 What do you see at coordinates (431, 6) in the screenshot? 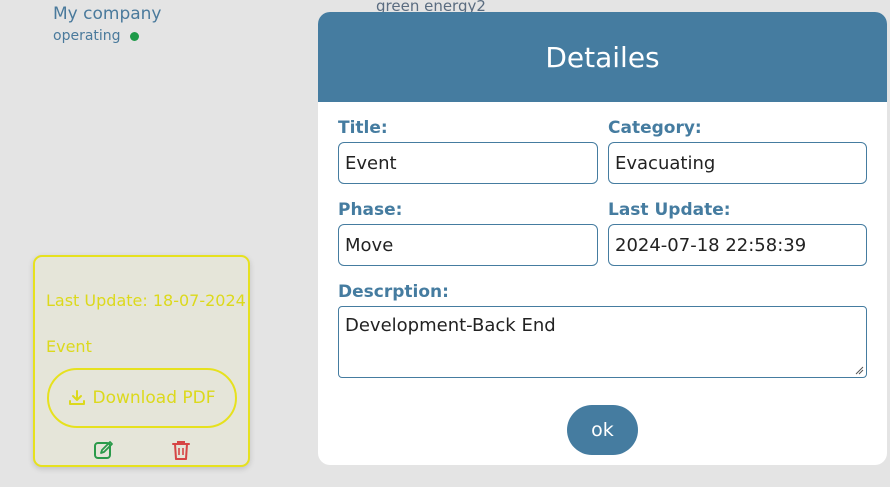
I see `partially-hidden-text: green energy2` at bounding box center [431, 6].